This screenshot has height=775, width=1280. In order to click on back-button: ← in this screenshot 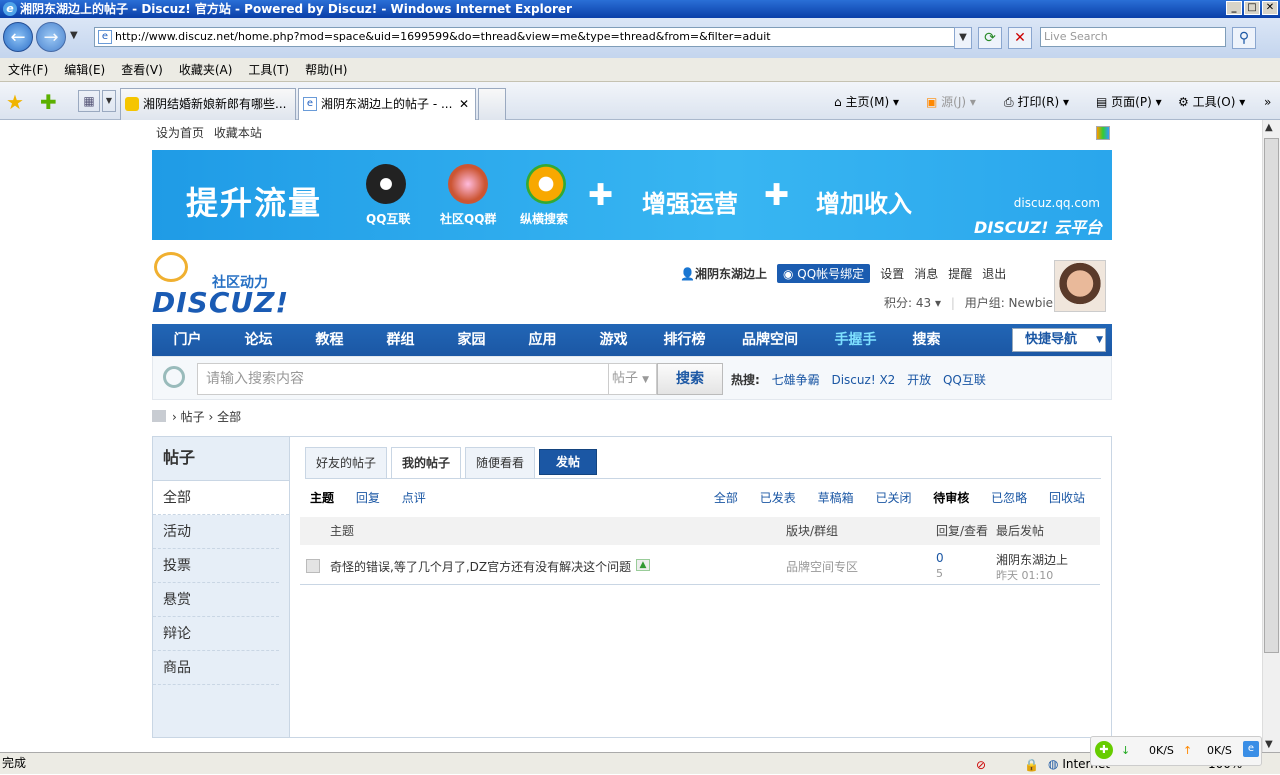, I will do `click(18, 37)`.